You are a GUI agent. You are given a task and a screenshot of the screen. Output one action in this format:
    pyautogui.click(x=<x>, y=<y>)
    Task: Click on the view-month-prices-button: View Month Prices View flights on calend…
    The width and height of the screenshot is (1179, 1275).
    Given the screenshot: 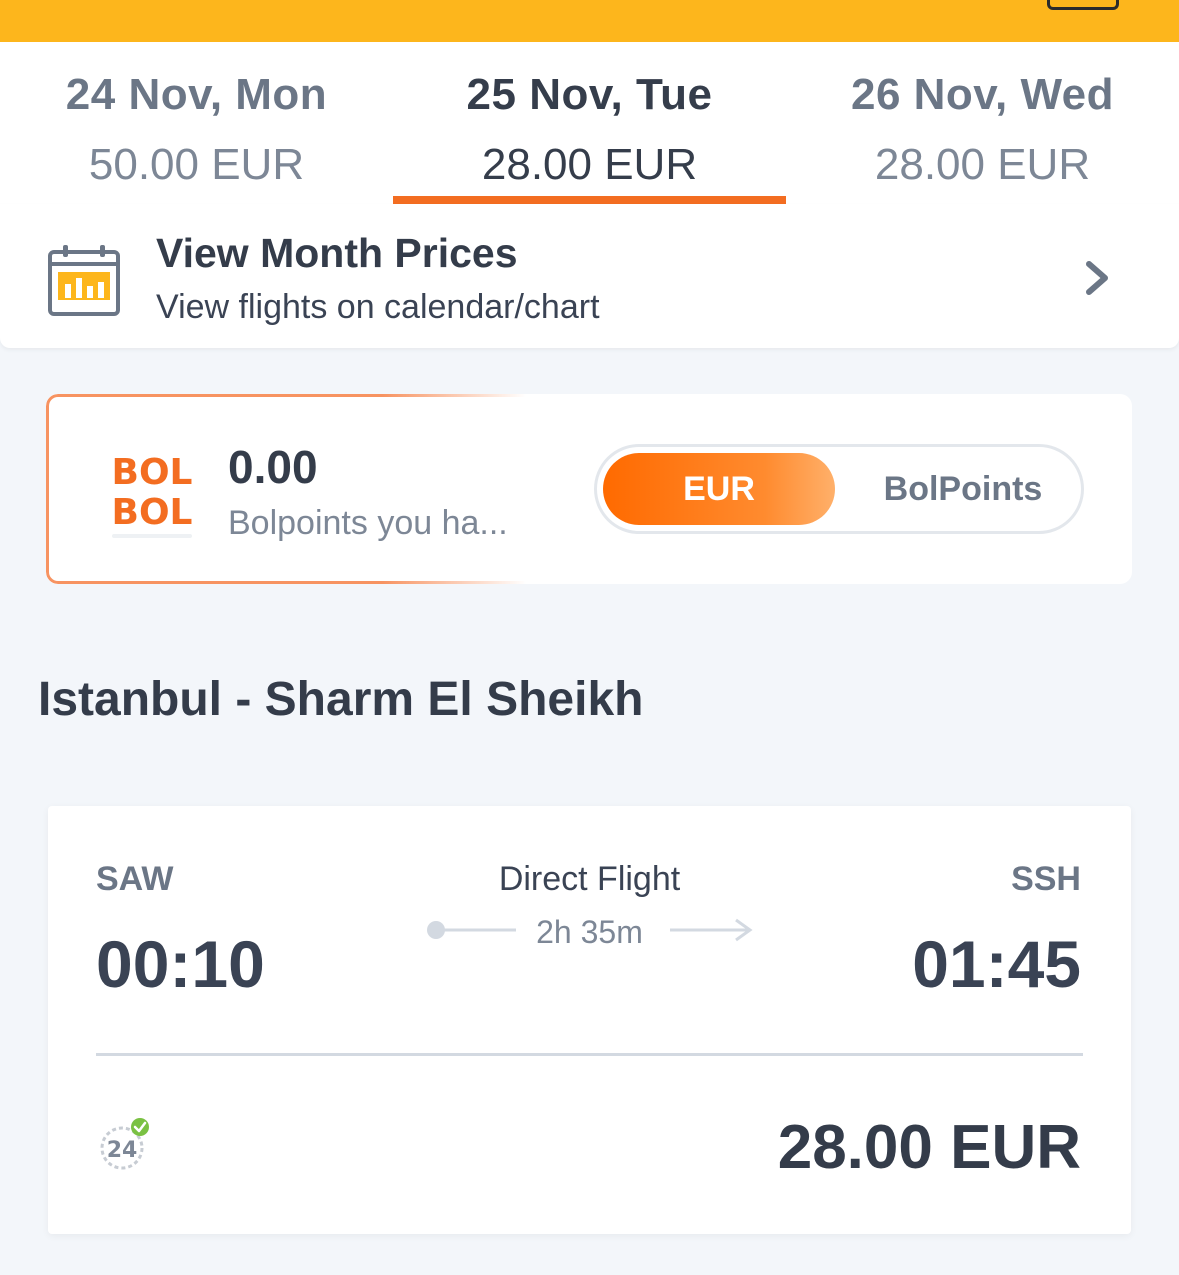 What is the action you would take?
    pyautogui.click(x=589, y=276)
    